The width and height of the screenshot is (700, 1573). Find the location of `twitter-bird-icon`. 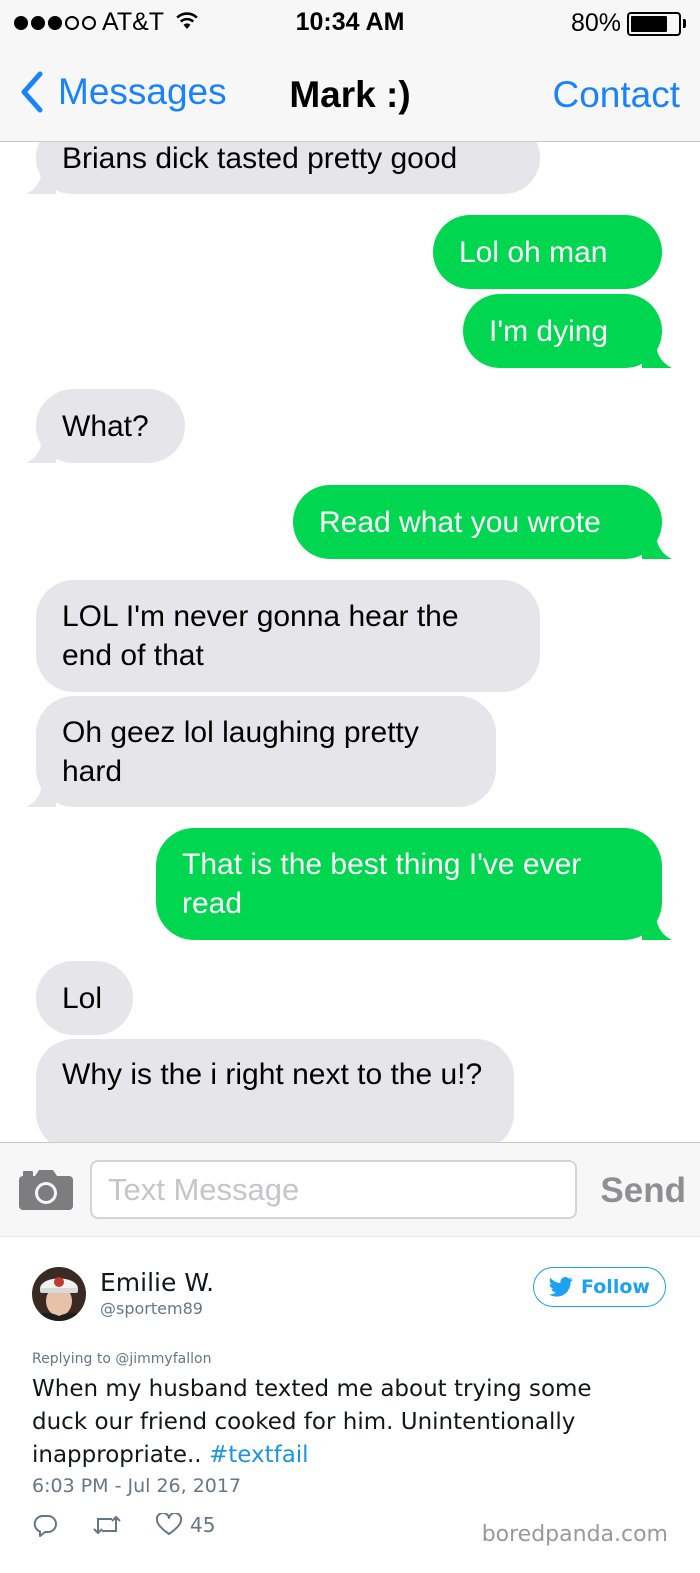

twitter-bird-icon is located at coordinates (561, 1287).